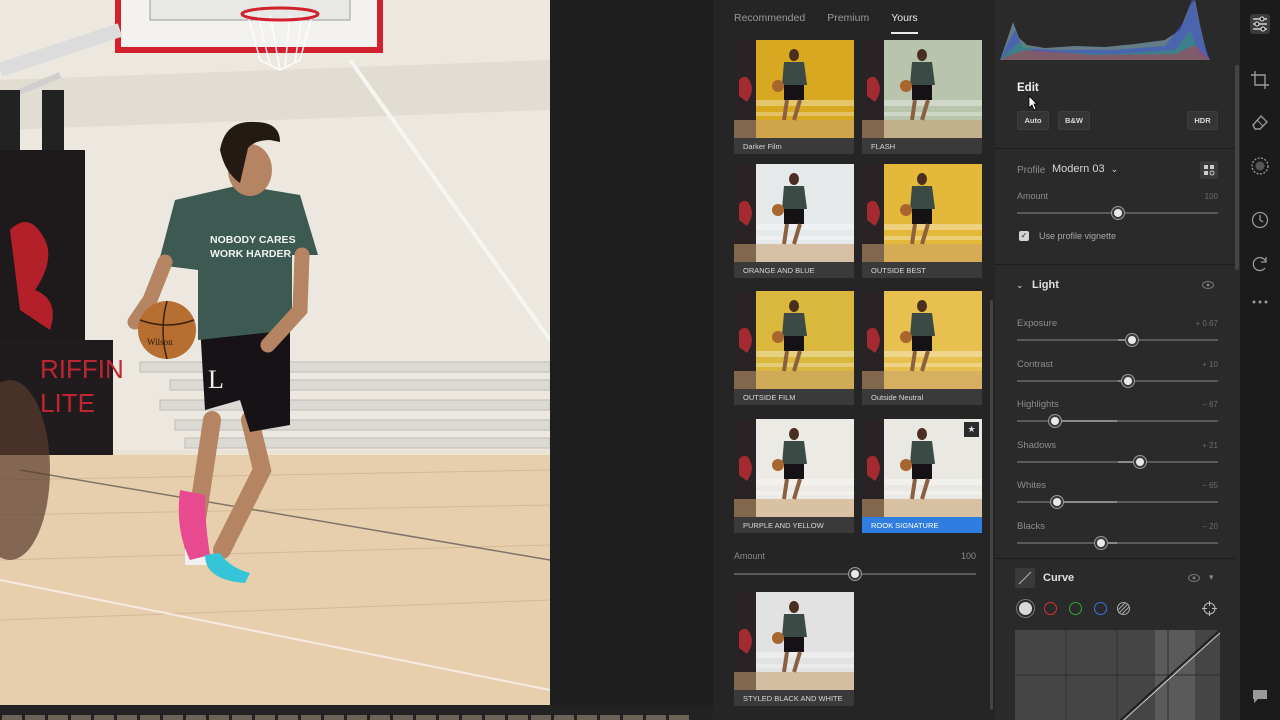 This screenshot has height=720, width=1280. Describe the element at coordinates (794, 651) in the screenshot. I see `preset-tile: STYLED BLACK AND WHITE` at that location.